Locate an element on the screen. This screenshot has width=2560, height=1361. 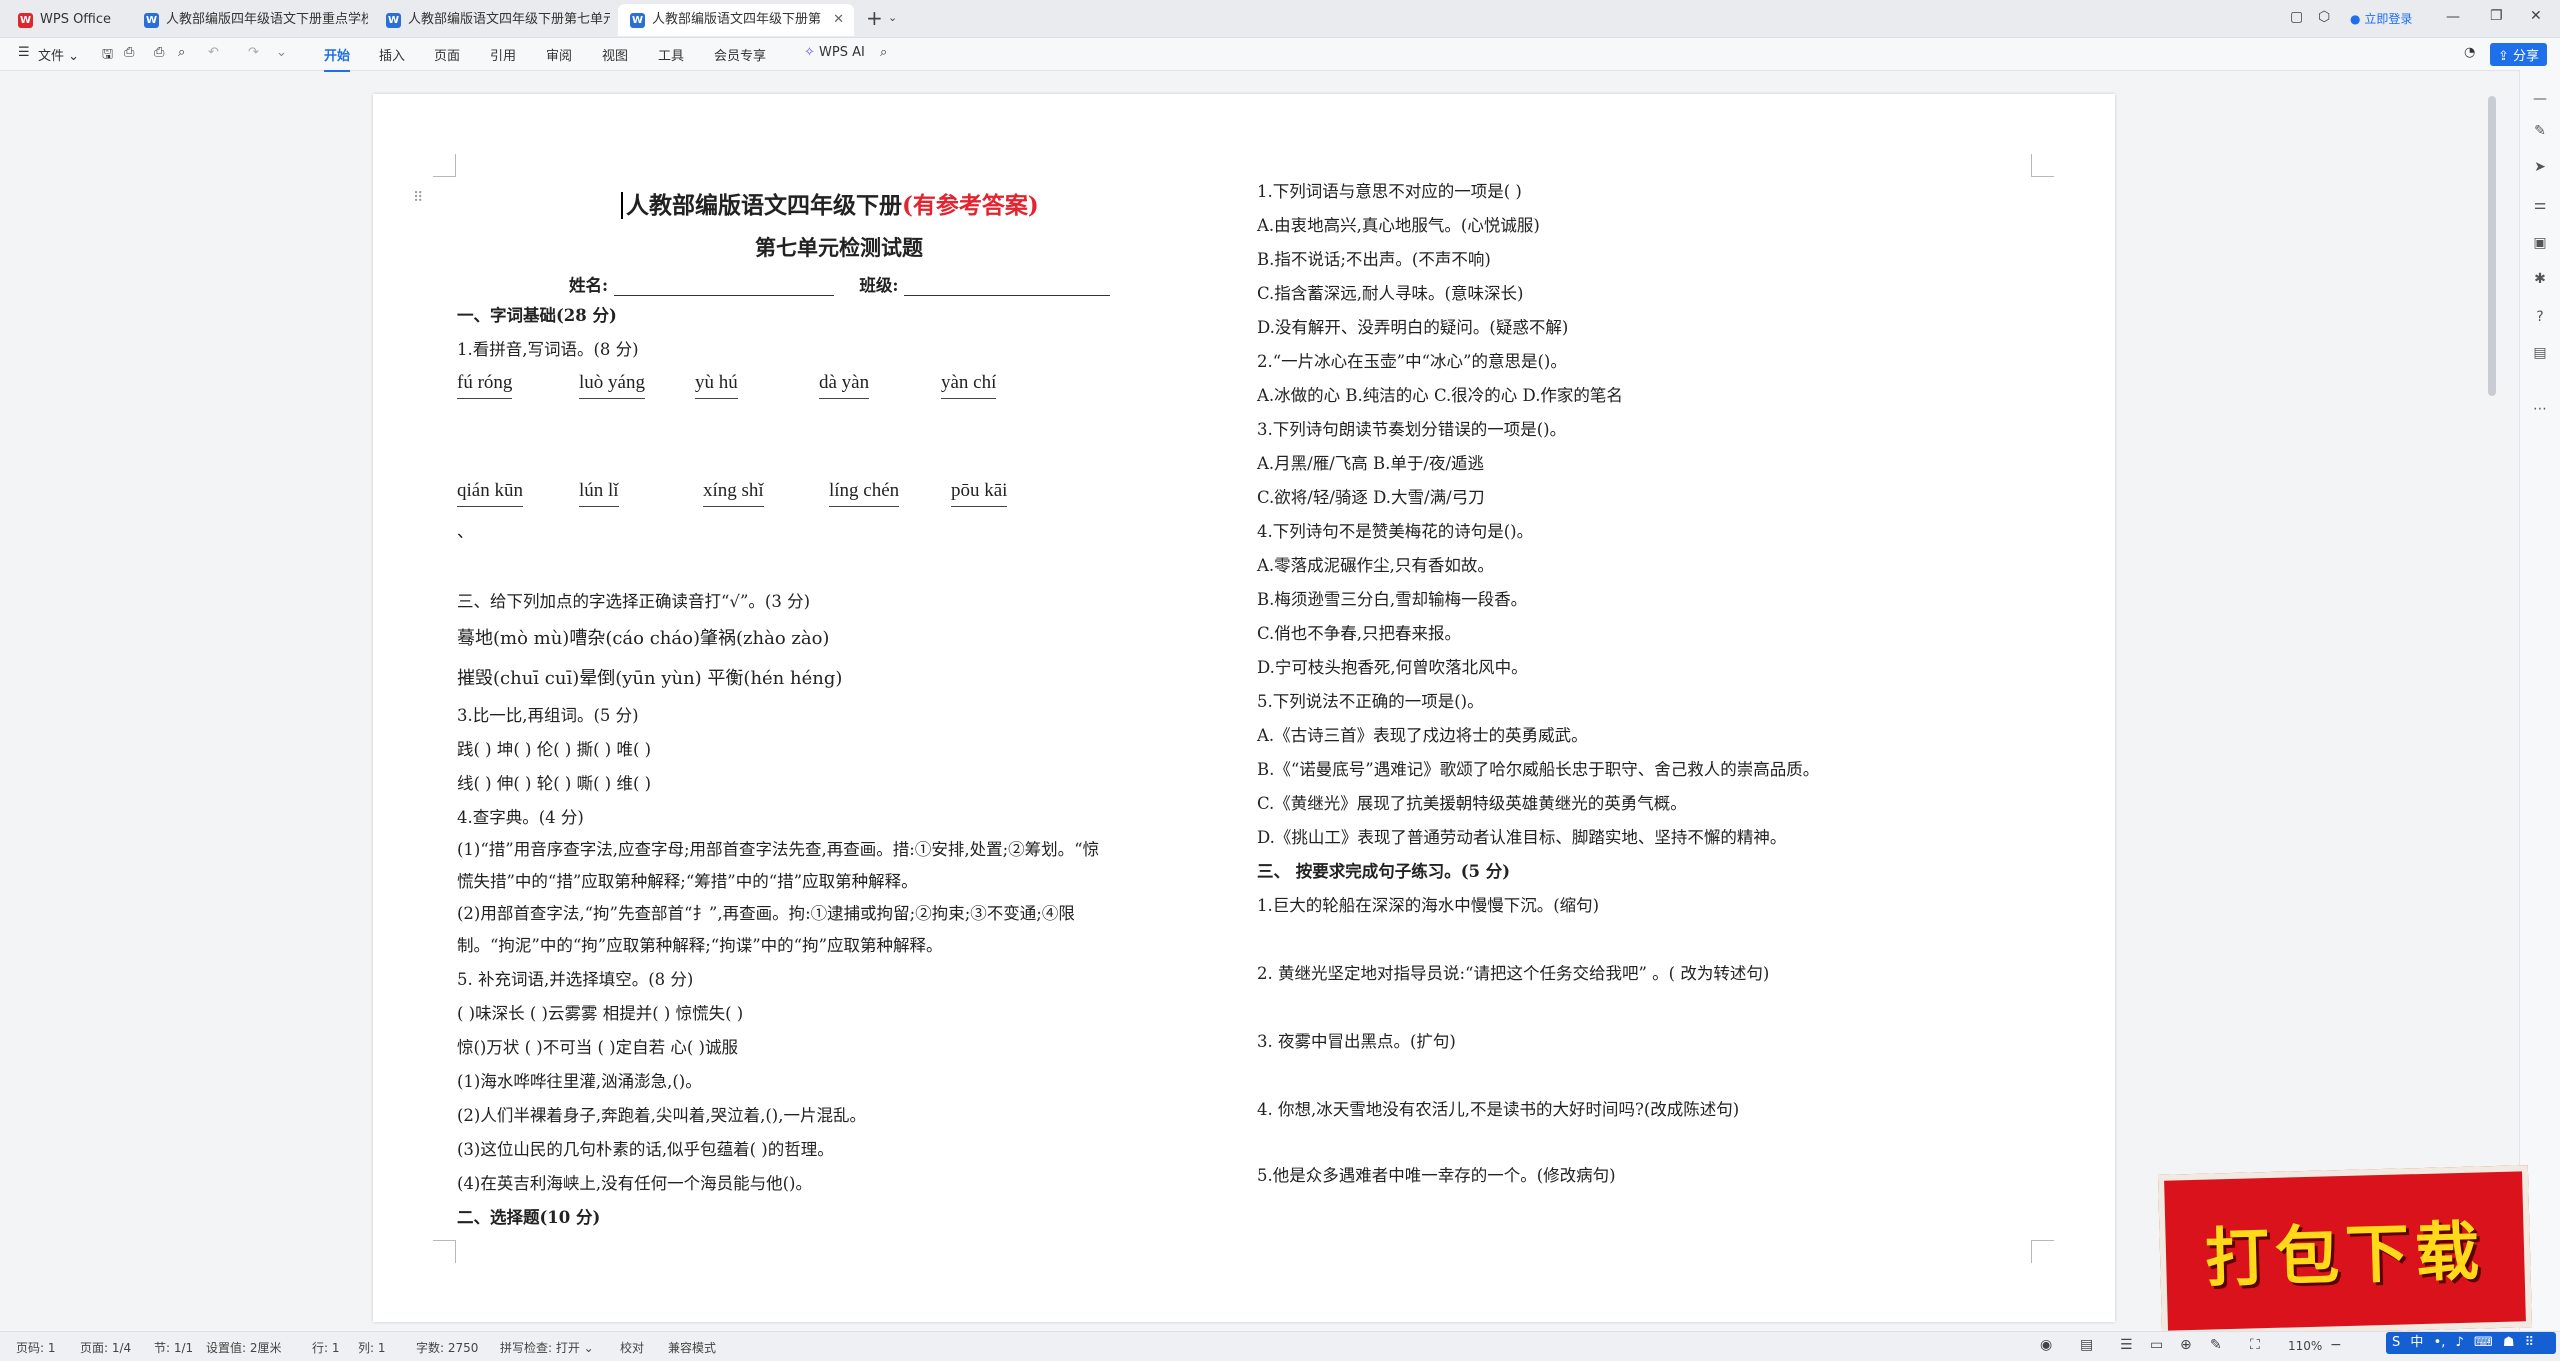
menu-start: 开始 is located at coordinates (337, 58).